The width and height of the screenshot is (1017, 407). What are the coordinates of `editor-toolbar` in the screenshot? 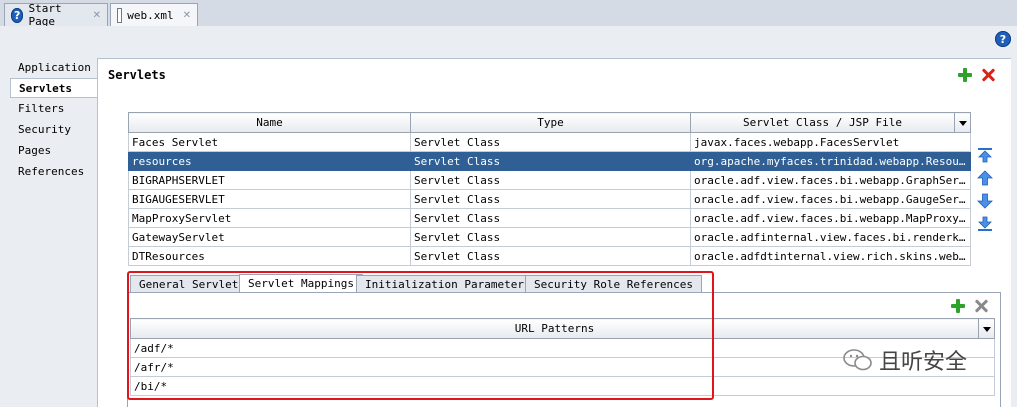 It's located at (508, 42).